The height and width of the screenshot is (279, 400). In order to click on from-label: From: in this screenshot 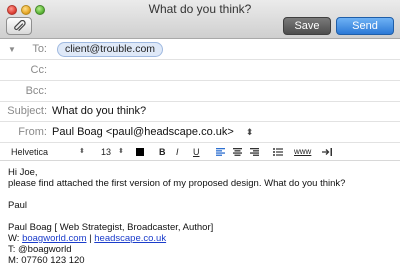, I will do `click(32, 132)`.